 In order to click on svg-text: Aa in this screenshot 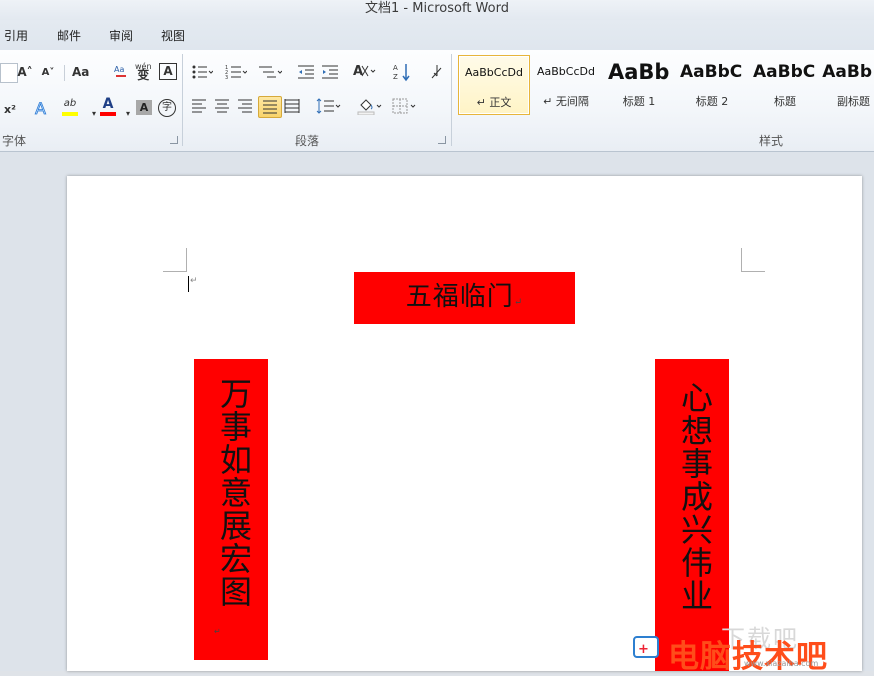, I will do `click(119, 69)`.